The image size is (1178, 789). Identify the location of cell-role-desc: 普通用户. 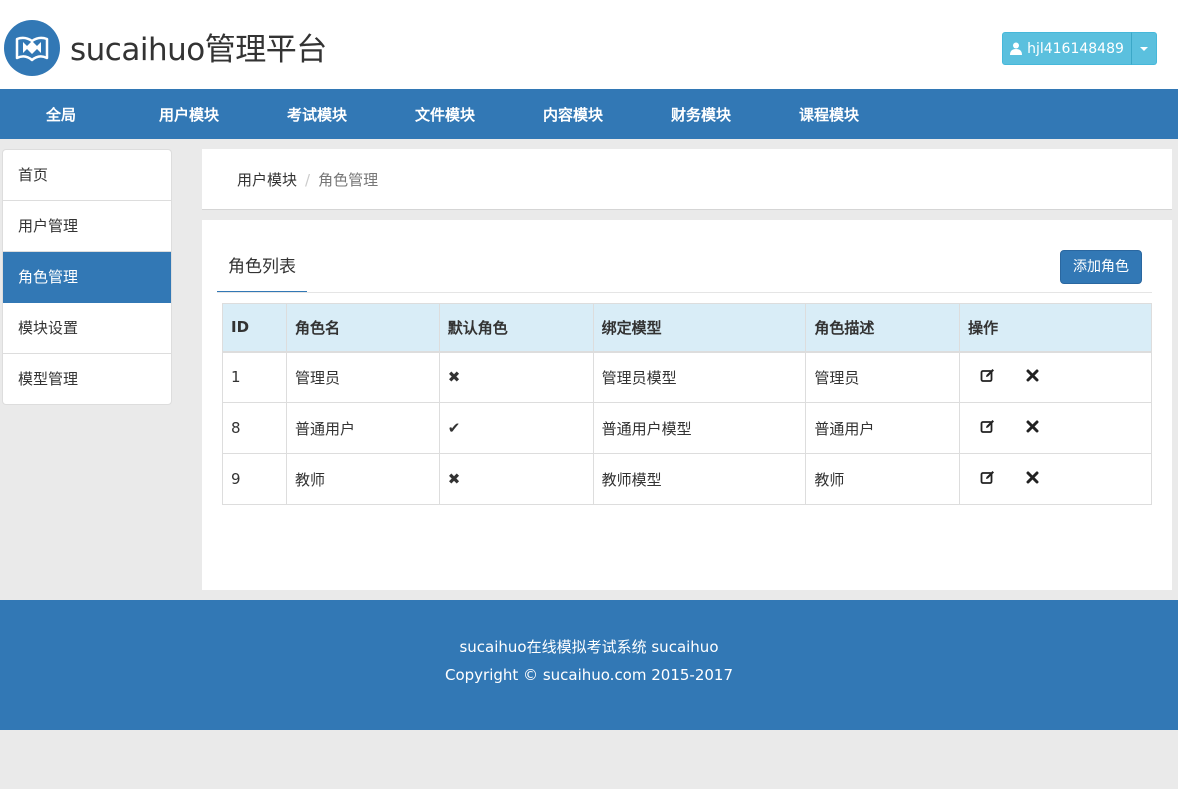
(883, 428).